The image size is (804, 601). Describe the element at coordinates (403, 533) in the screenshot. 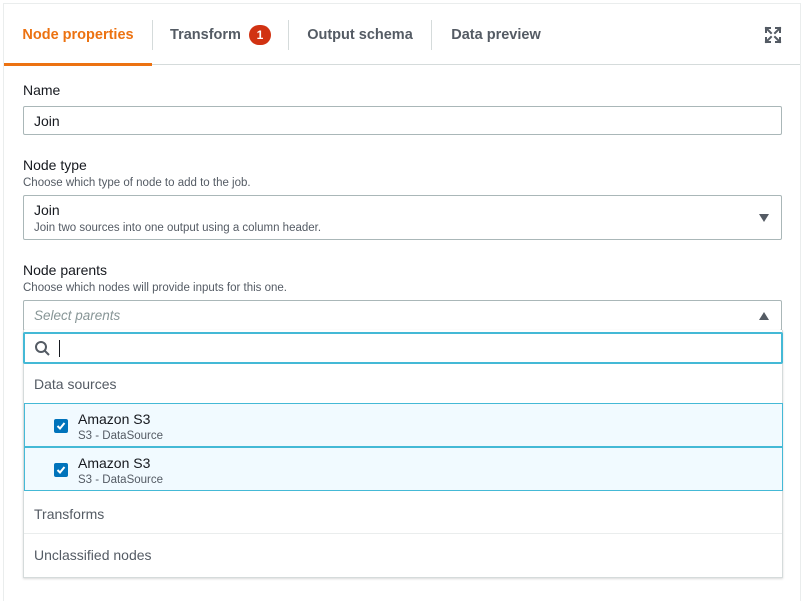

I see `divider` at that location.